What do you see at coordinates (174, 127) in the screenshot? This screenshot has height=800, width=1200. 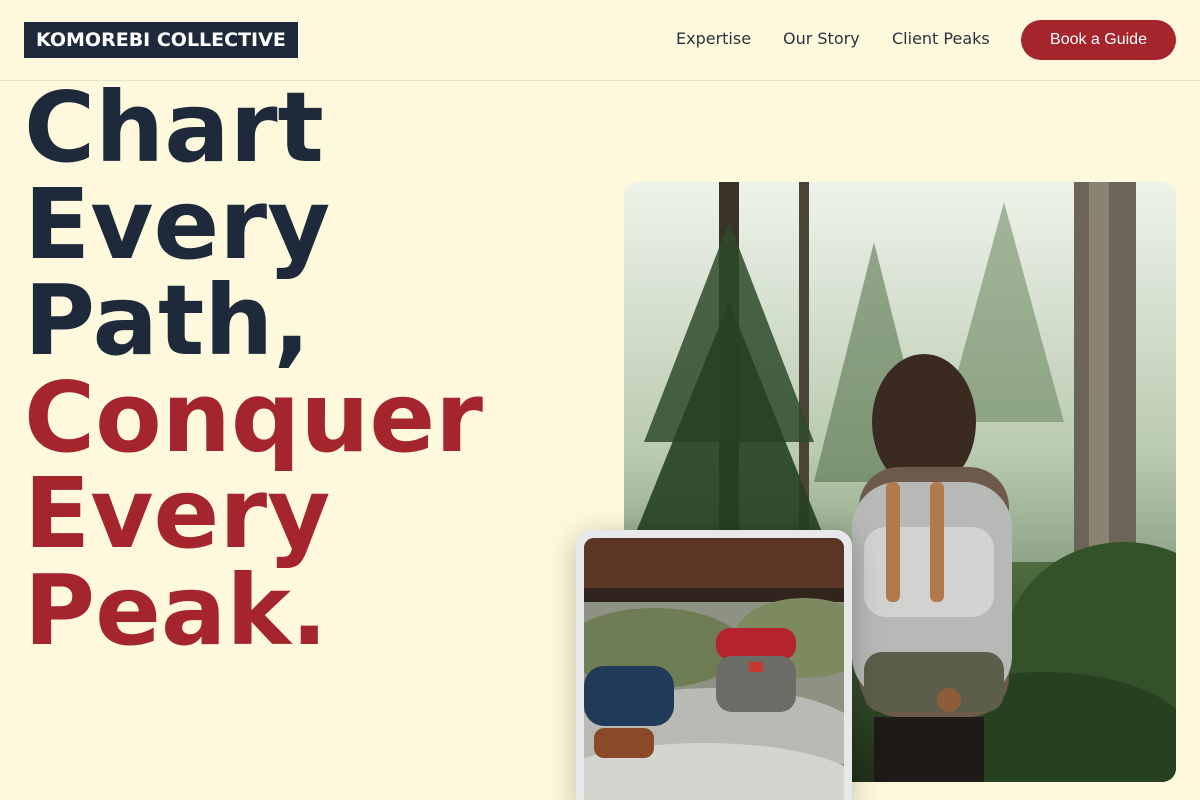 I see `hero-title-line: Chart` at bounding box center [174, 127].